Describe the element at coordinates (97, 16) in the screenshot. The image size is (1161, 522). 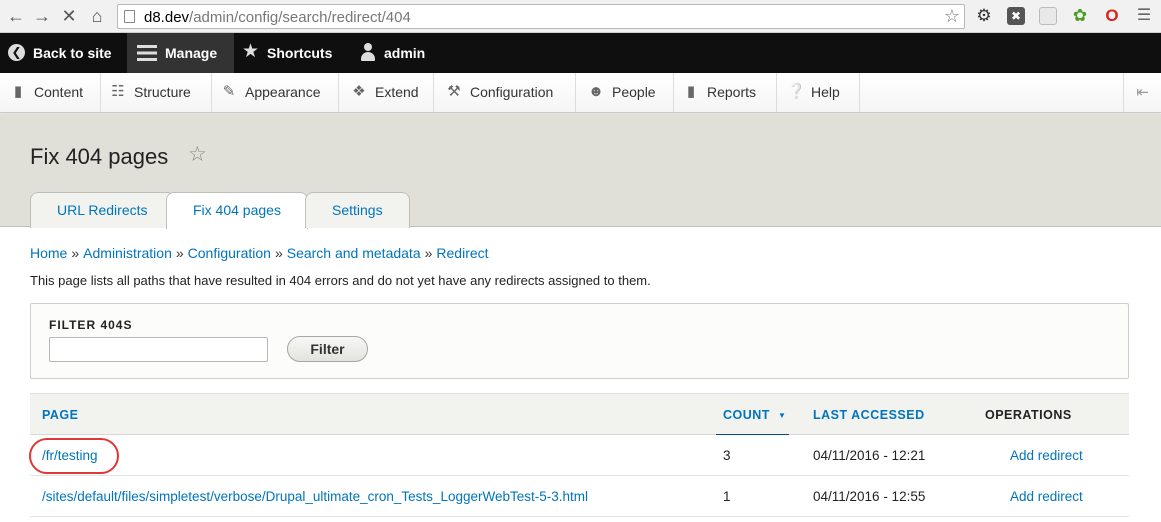
I see `home-icon: ⌂` at that location.